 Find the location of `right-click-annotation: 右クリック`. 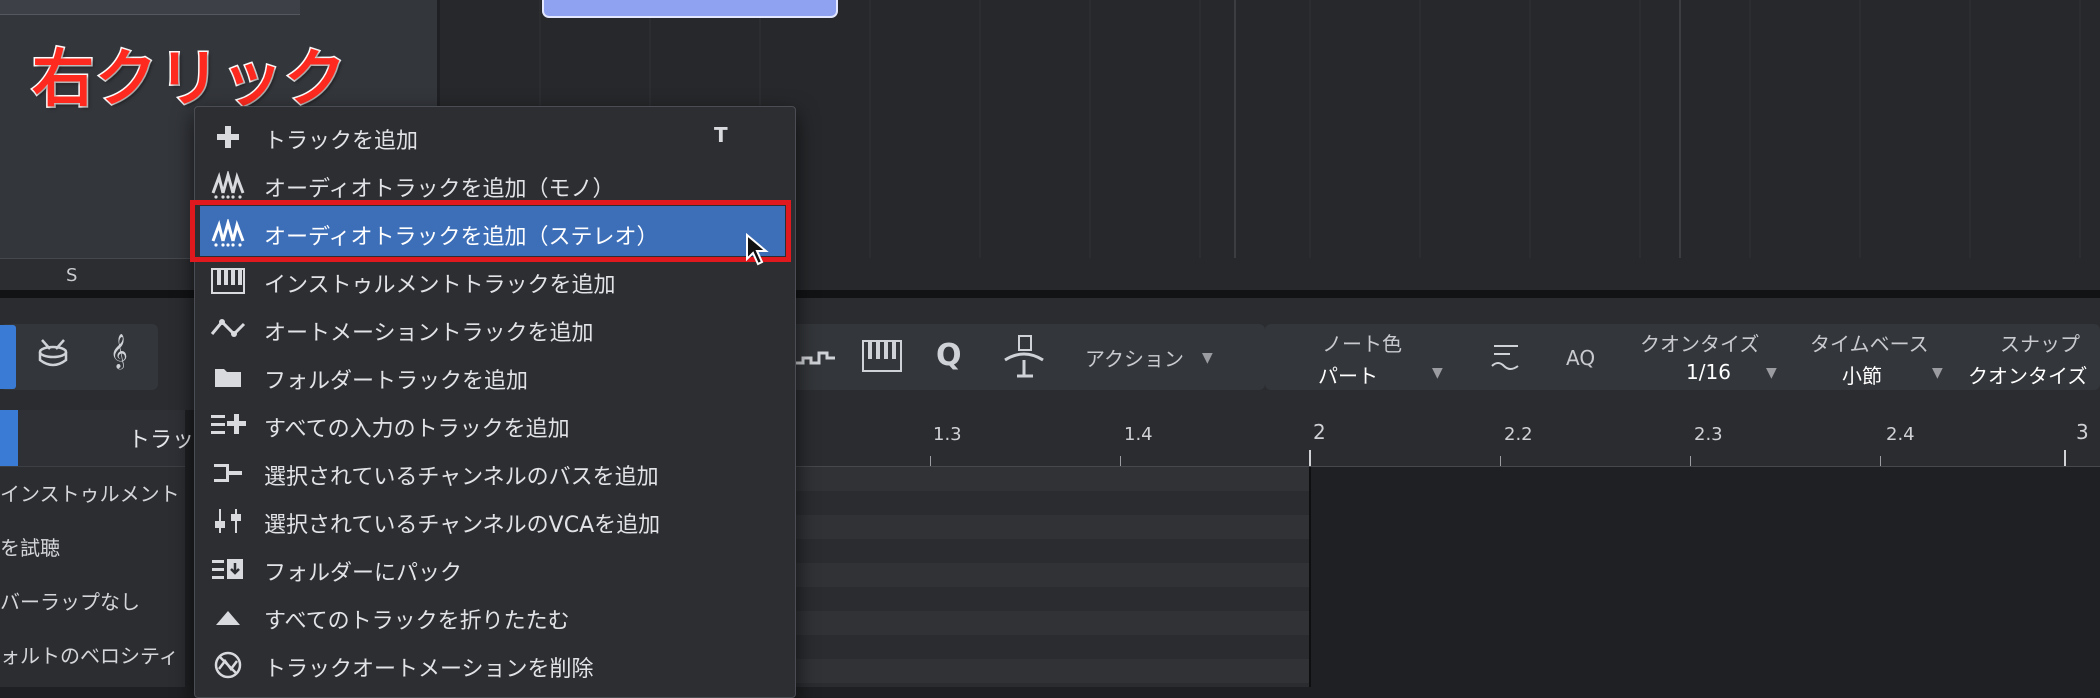

right-click-annotation: 右クリック is located at coordinates (189, 79).